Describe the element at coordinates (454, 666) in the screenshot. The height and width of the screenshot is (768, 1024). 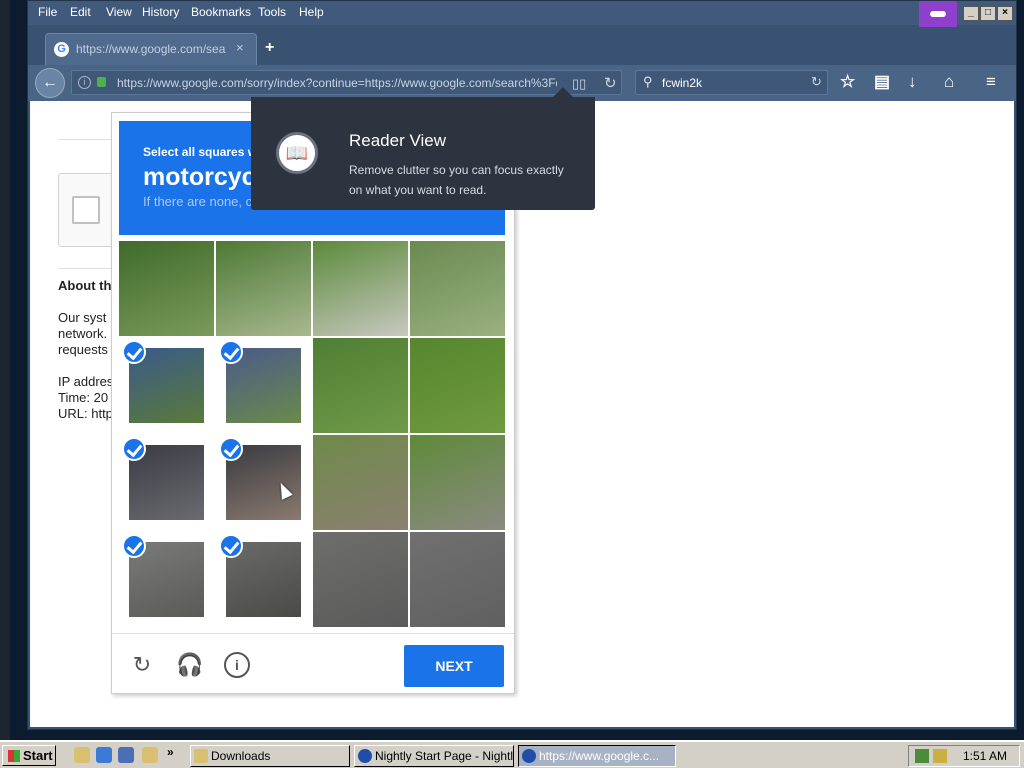
I see `next-button: NEXT` at that location.